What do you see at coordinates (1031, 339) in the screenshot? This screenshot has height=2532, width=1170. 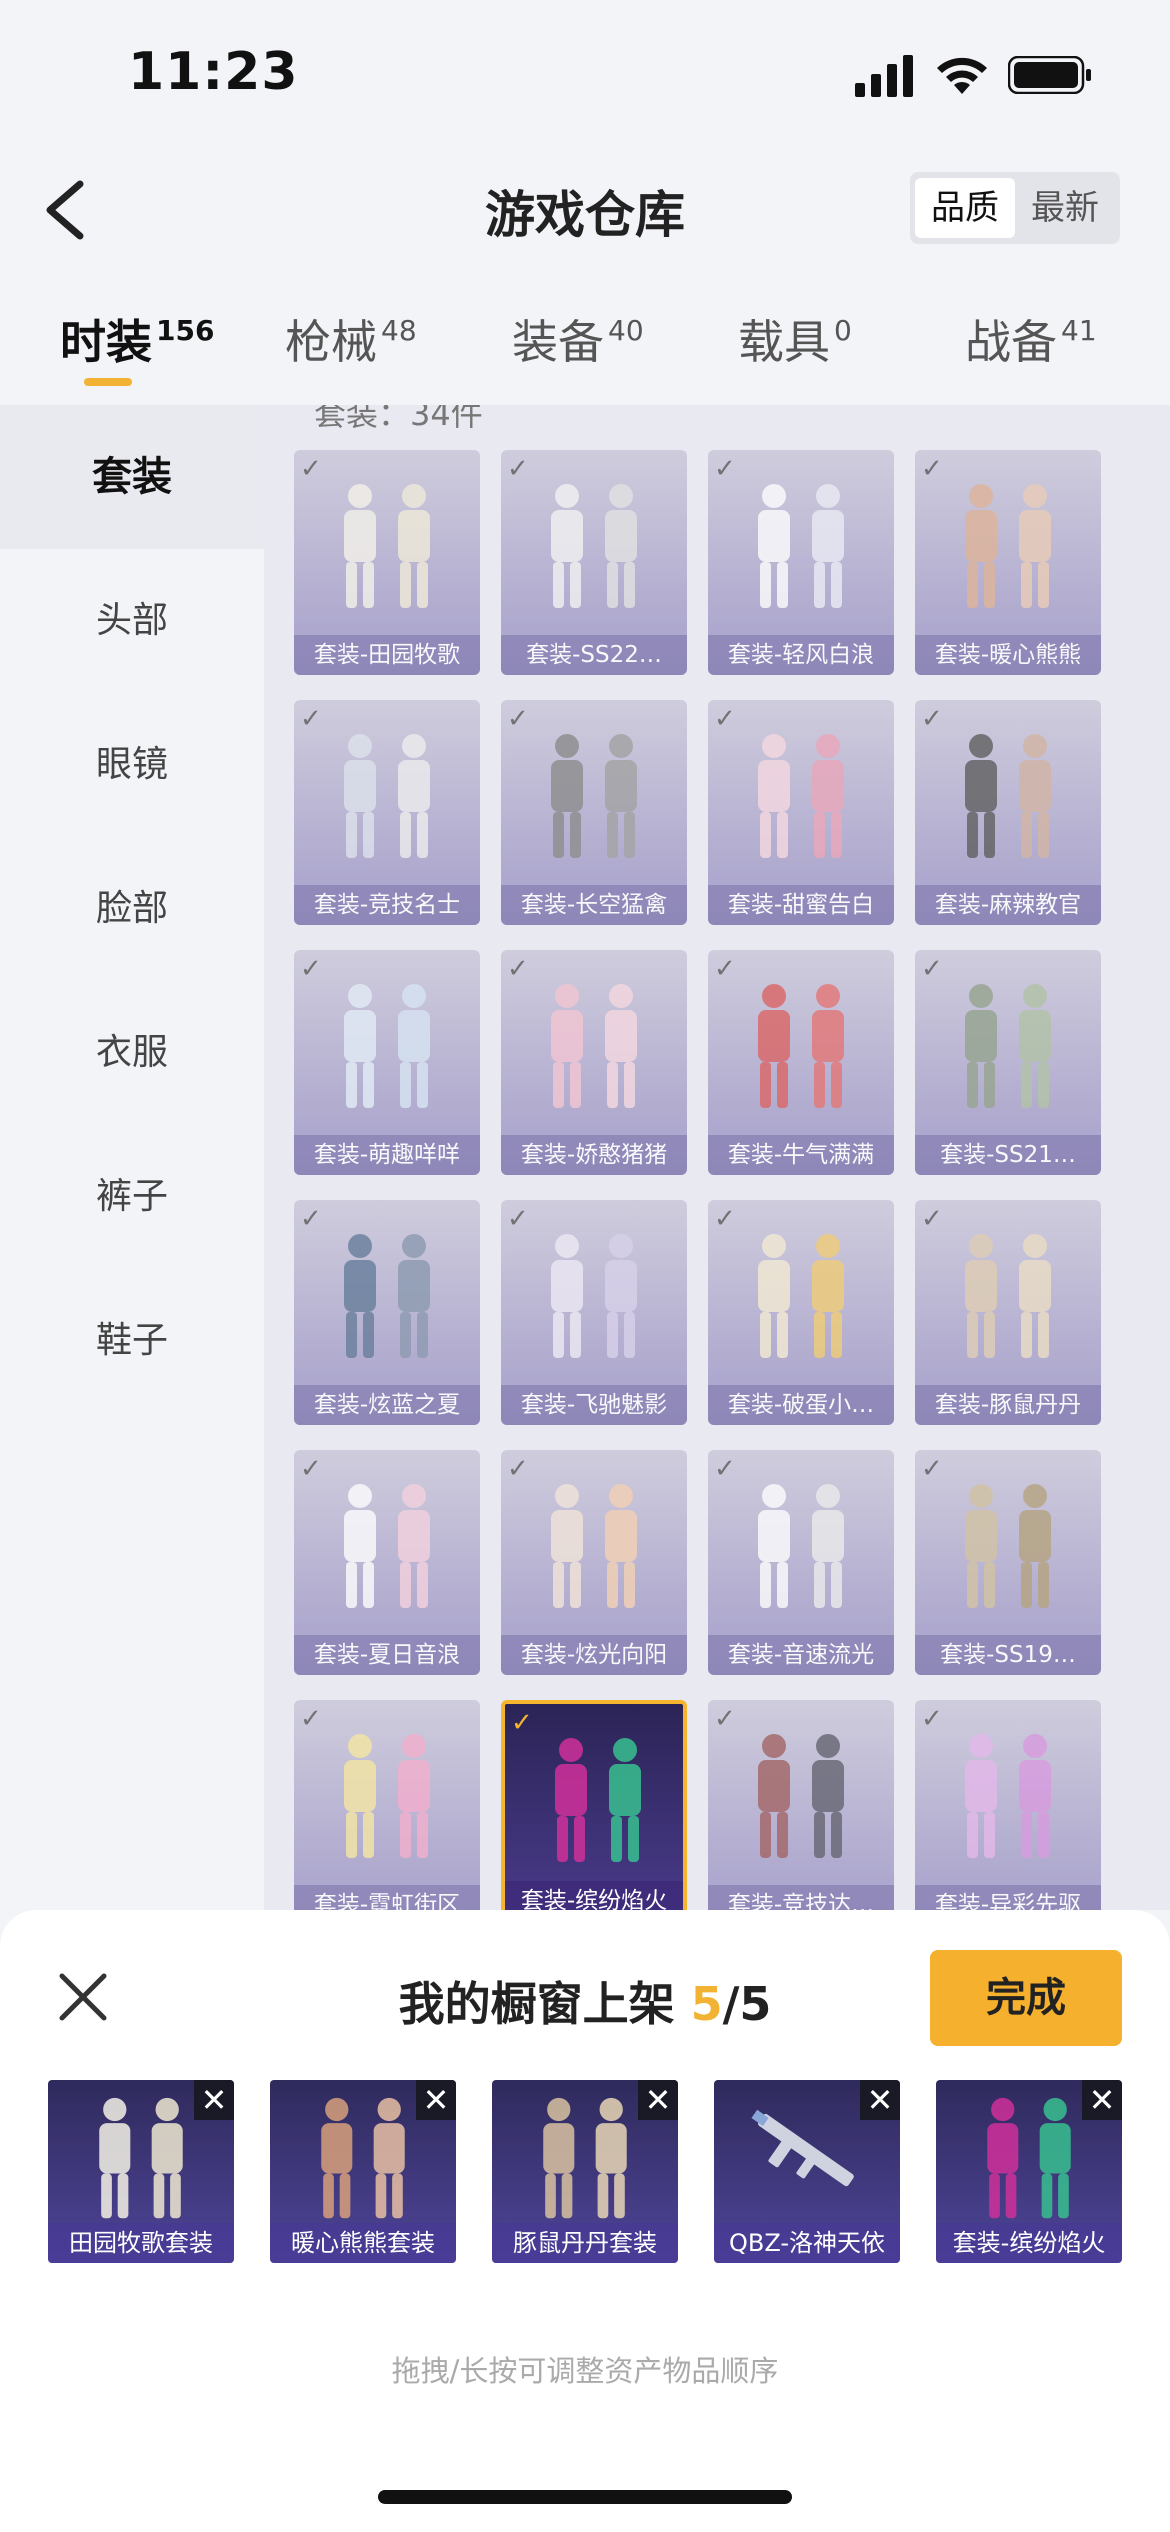 I see `tab-supplies: 战备 41` at bounding box center [1031, 339].